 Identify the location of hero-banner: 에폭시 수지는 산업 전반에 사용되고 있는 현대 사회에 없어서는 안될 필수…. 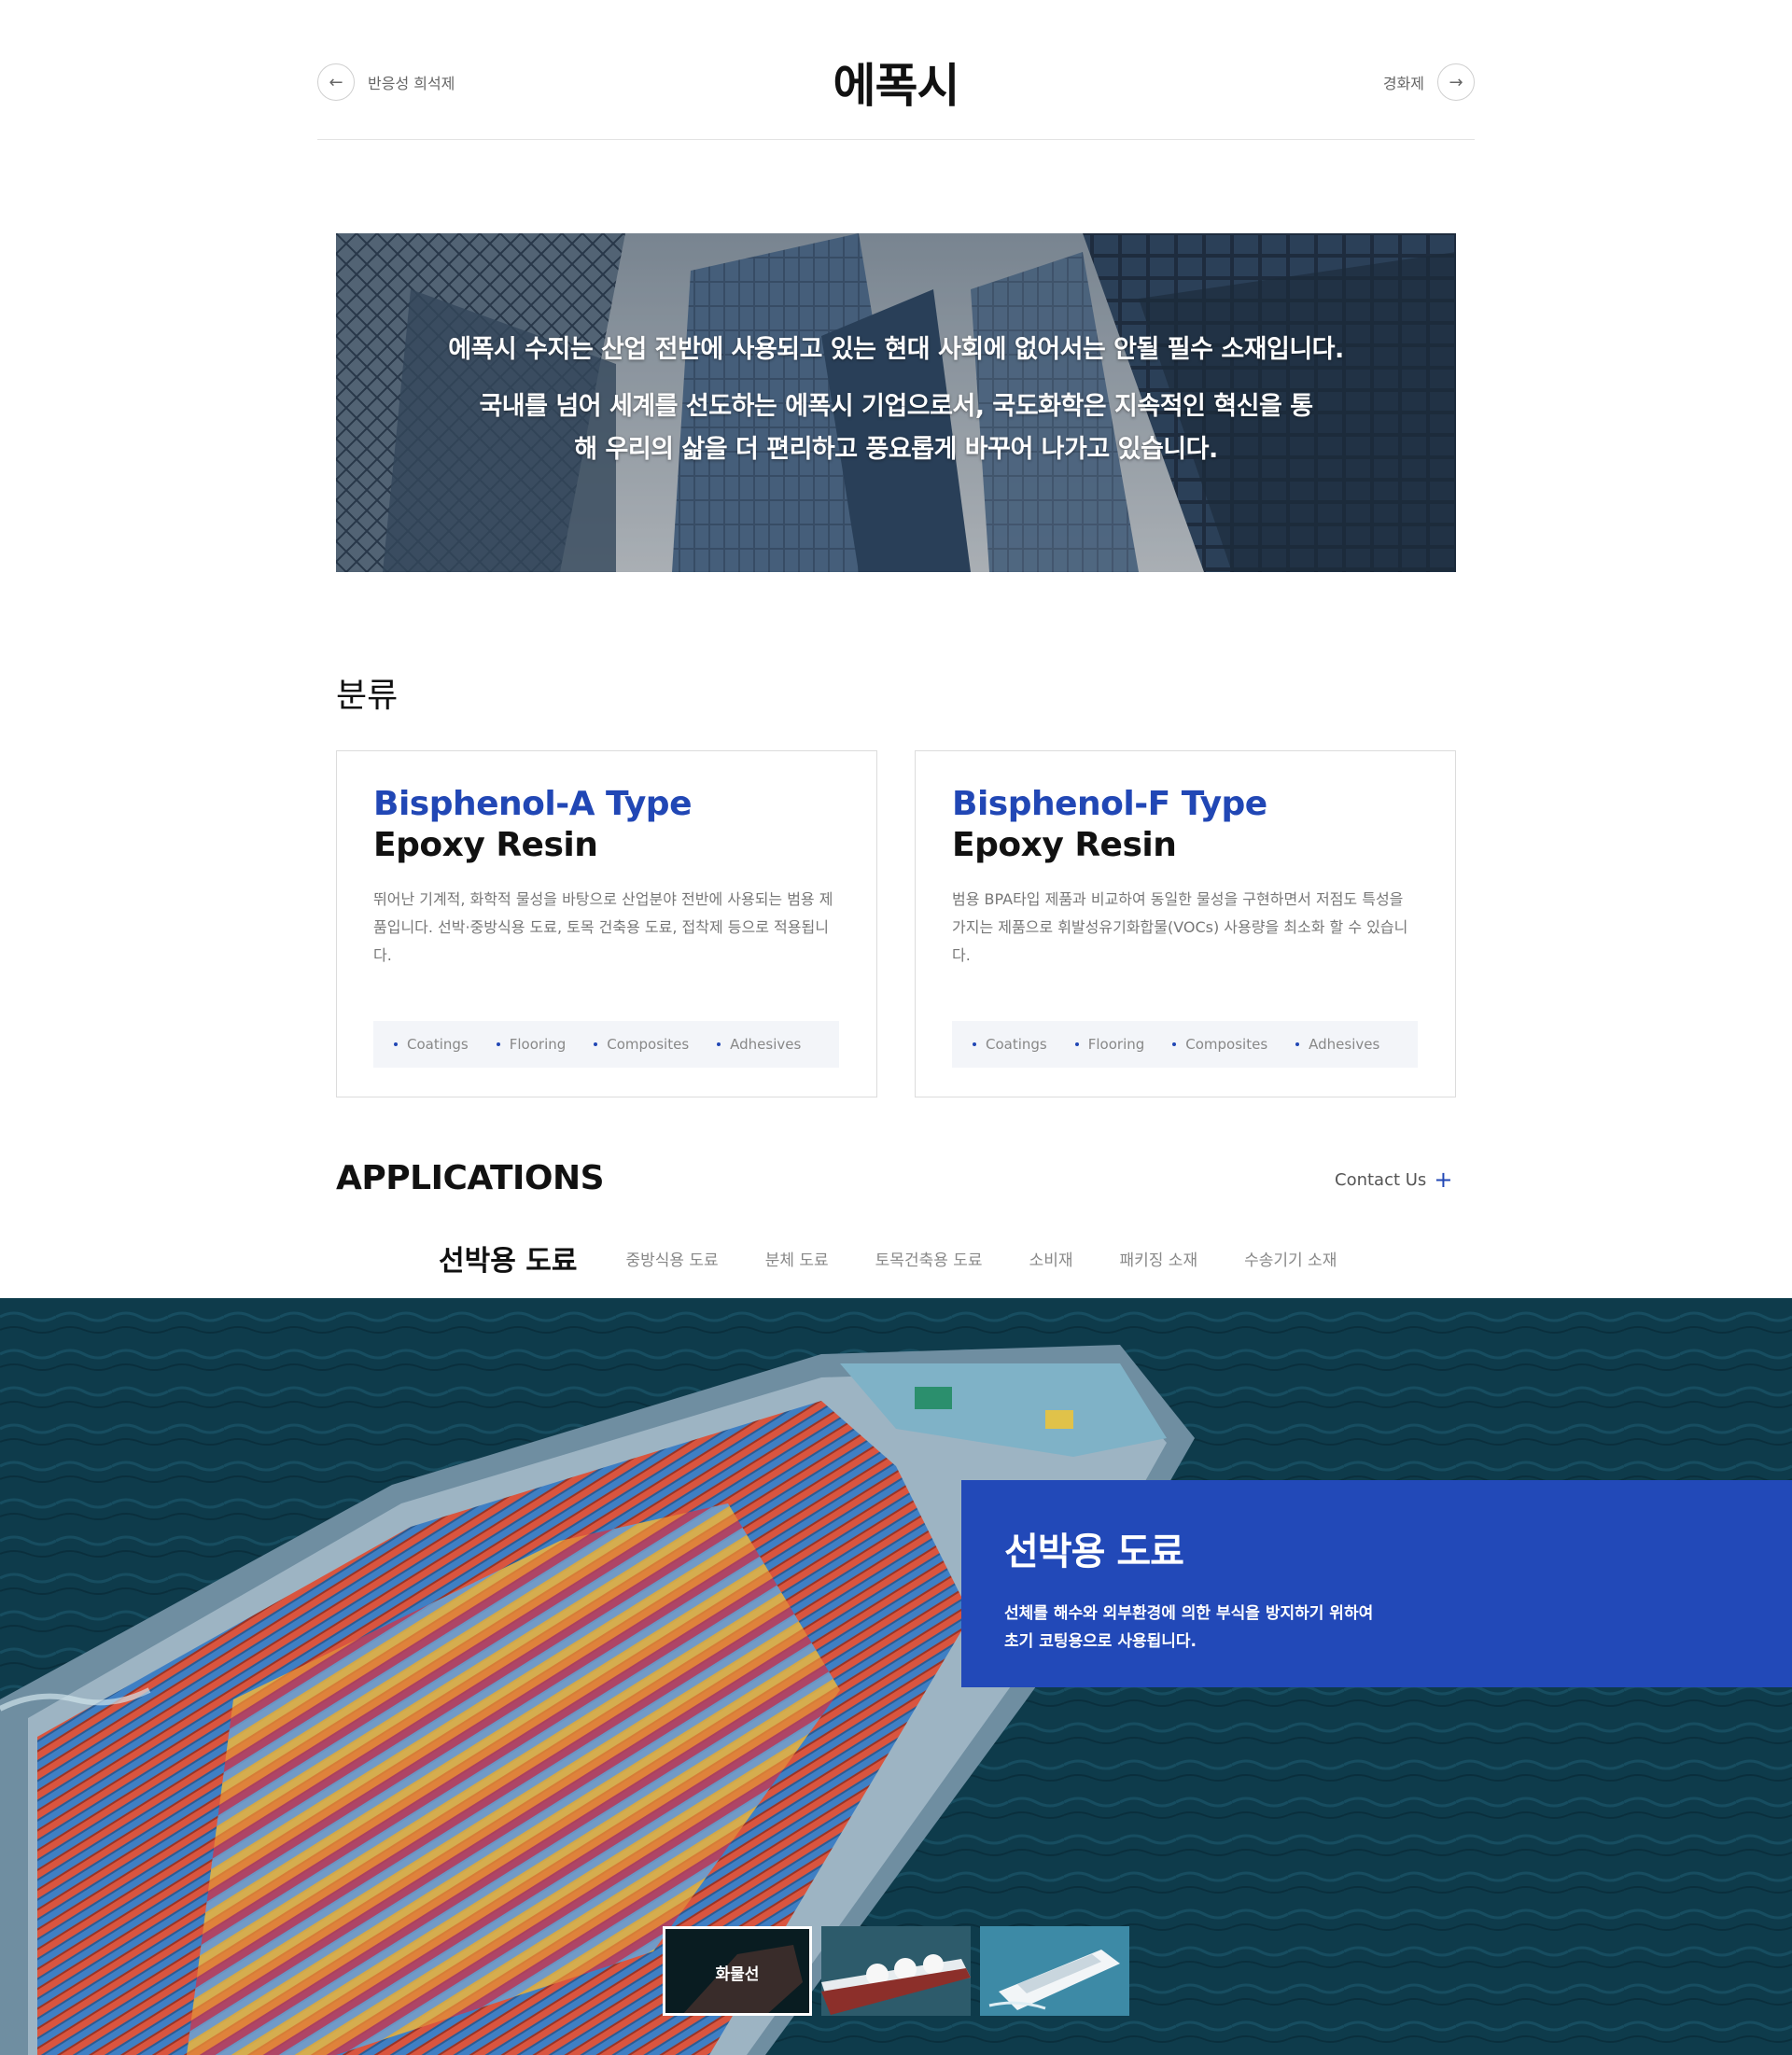
(896, 402).